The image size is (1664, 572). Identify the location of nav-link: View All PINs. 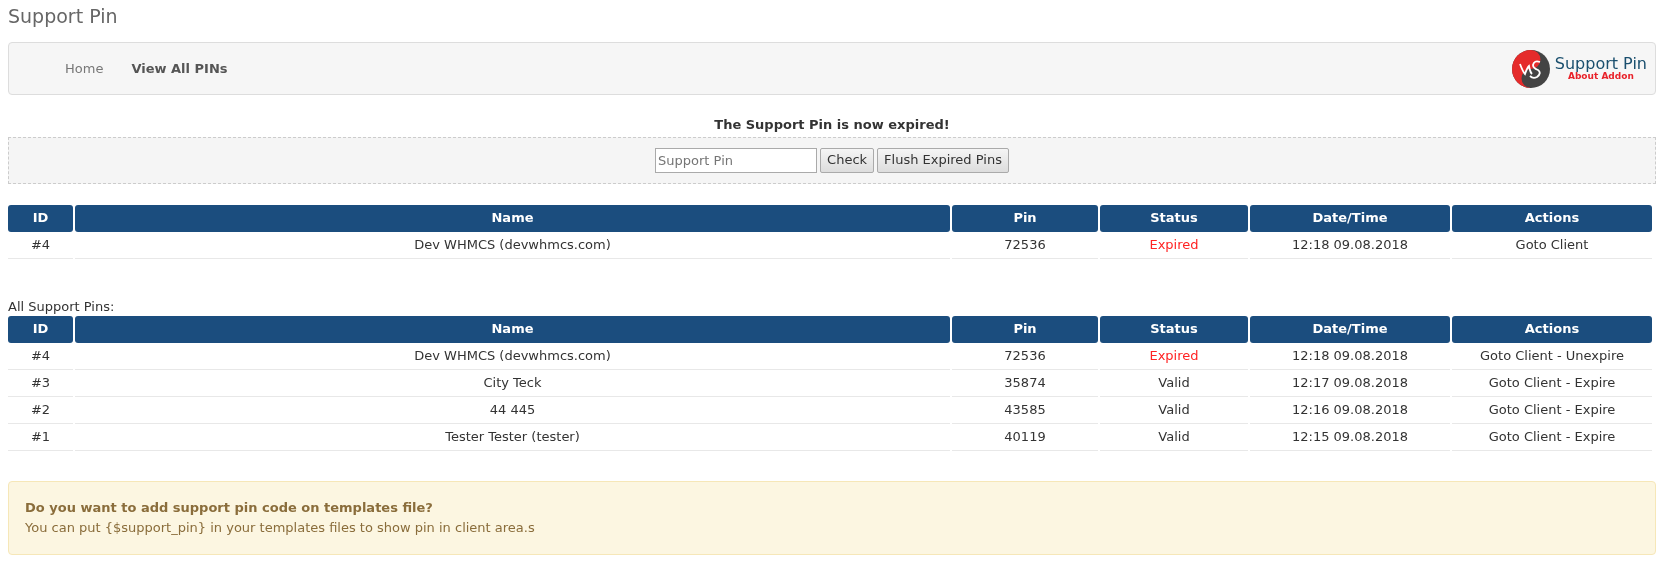
(179, 68).